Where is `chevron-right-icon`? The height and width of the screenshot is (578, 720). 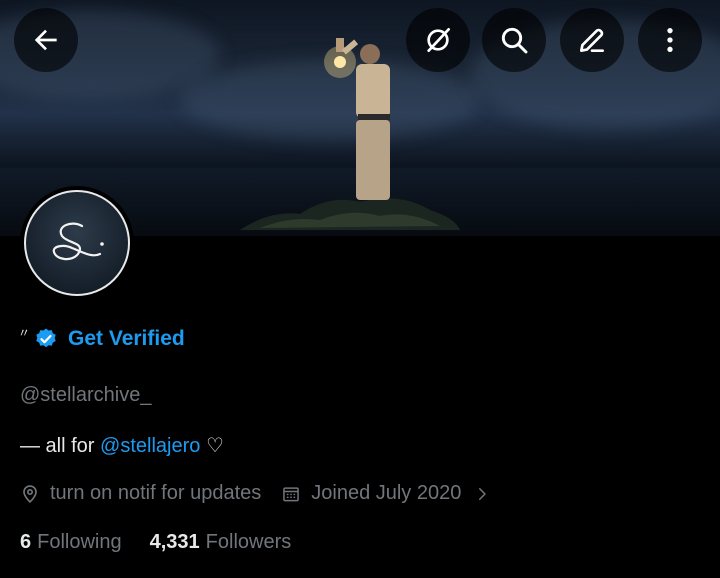
chevron-right-icon is located at coordinates (483, 493).